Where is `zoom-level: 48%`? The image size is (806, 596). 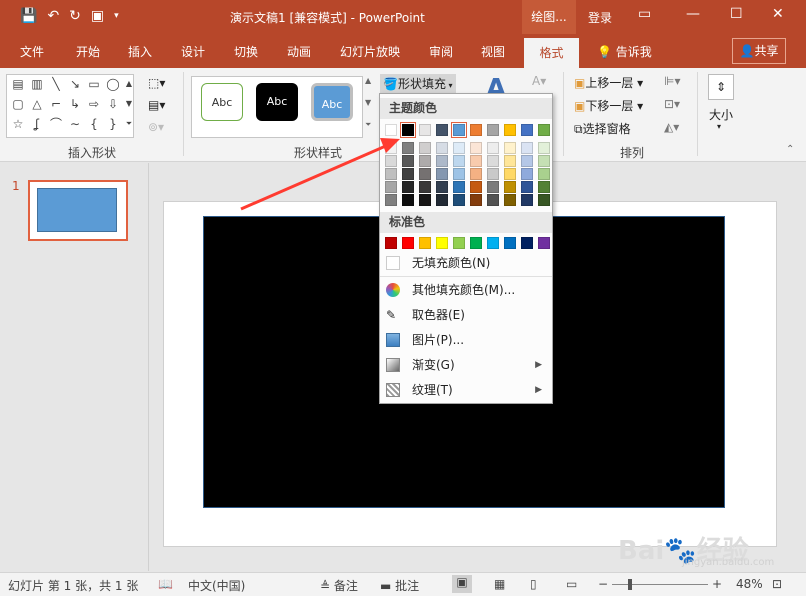
zoom-level: 48% is located at coordinates (749, 584).